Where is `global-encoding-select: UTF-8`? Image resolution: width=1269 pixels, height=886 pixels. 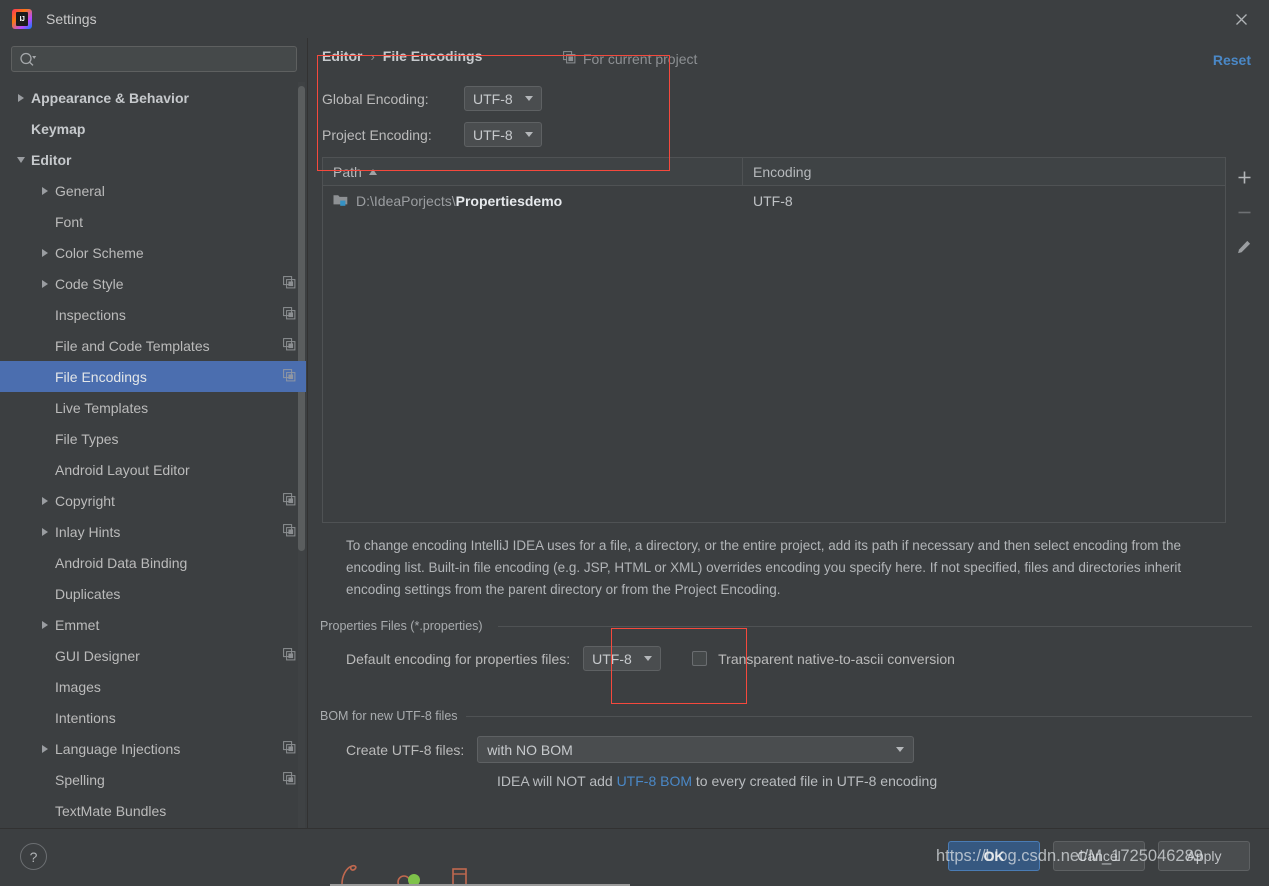 global-encoding-select: UTF-8 is located at coordinates (503, 98).